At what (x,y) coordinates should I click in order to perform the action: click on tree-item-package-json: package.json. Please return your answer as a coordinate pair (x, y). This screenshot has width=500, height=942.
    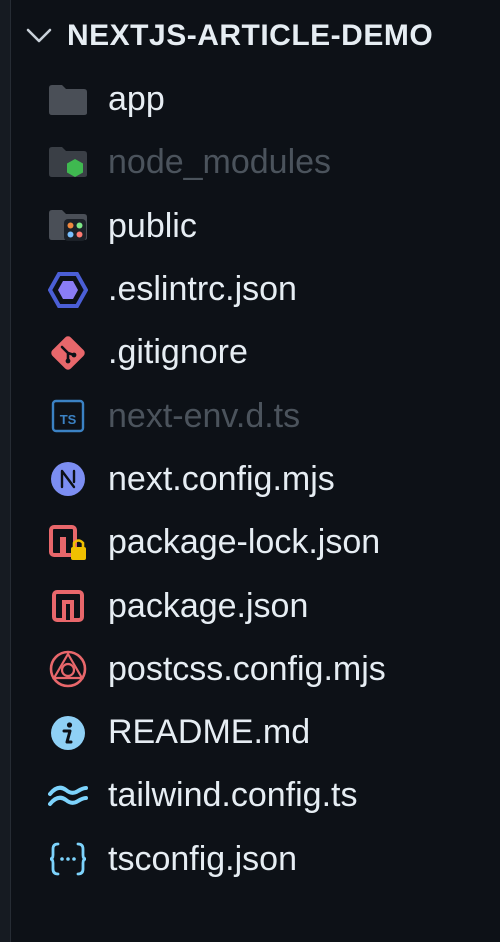
    Looking at the image, I should click on (255, 605).